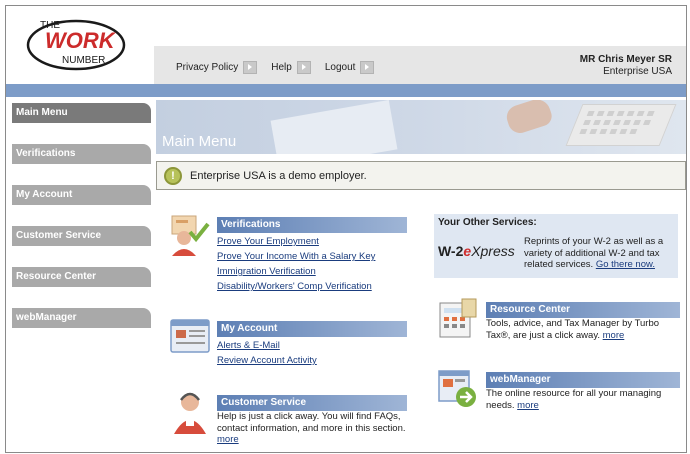 Image resolution: width=690 pixels, height=454 pixels. I want to click on top-links: Privacy Policy Help Logout, so click(282, 67).